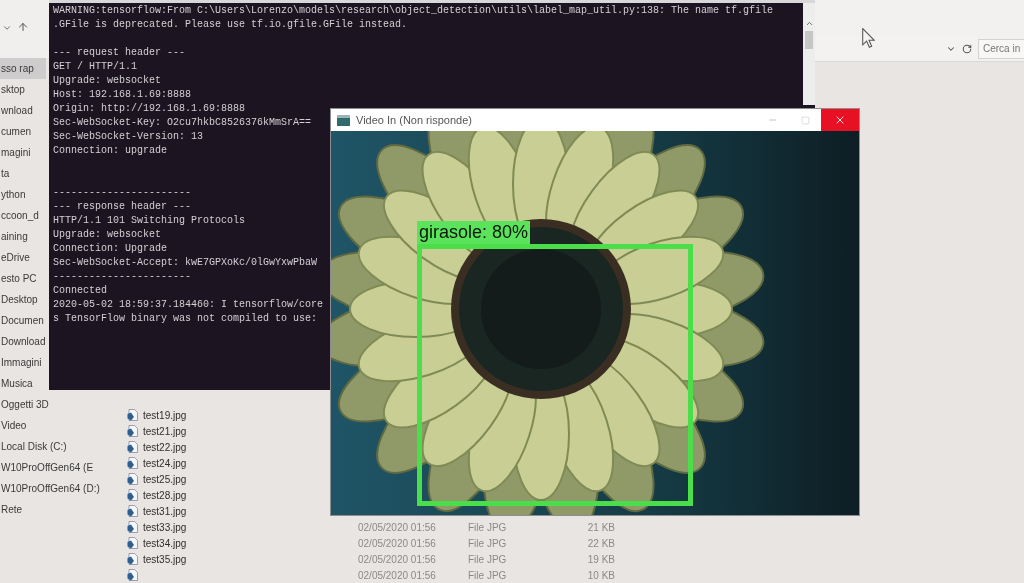  What do you see at coordinates (165, 447) in the screenshot?
I see `file-name: test22.jpg` at bounding box center [165, 447].